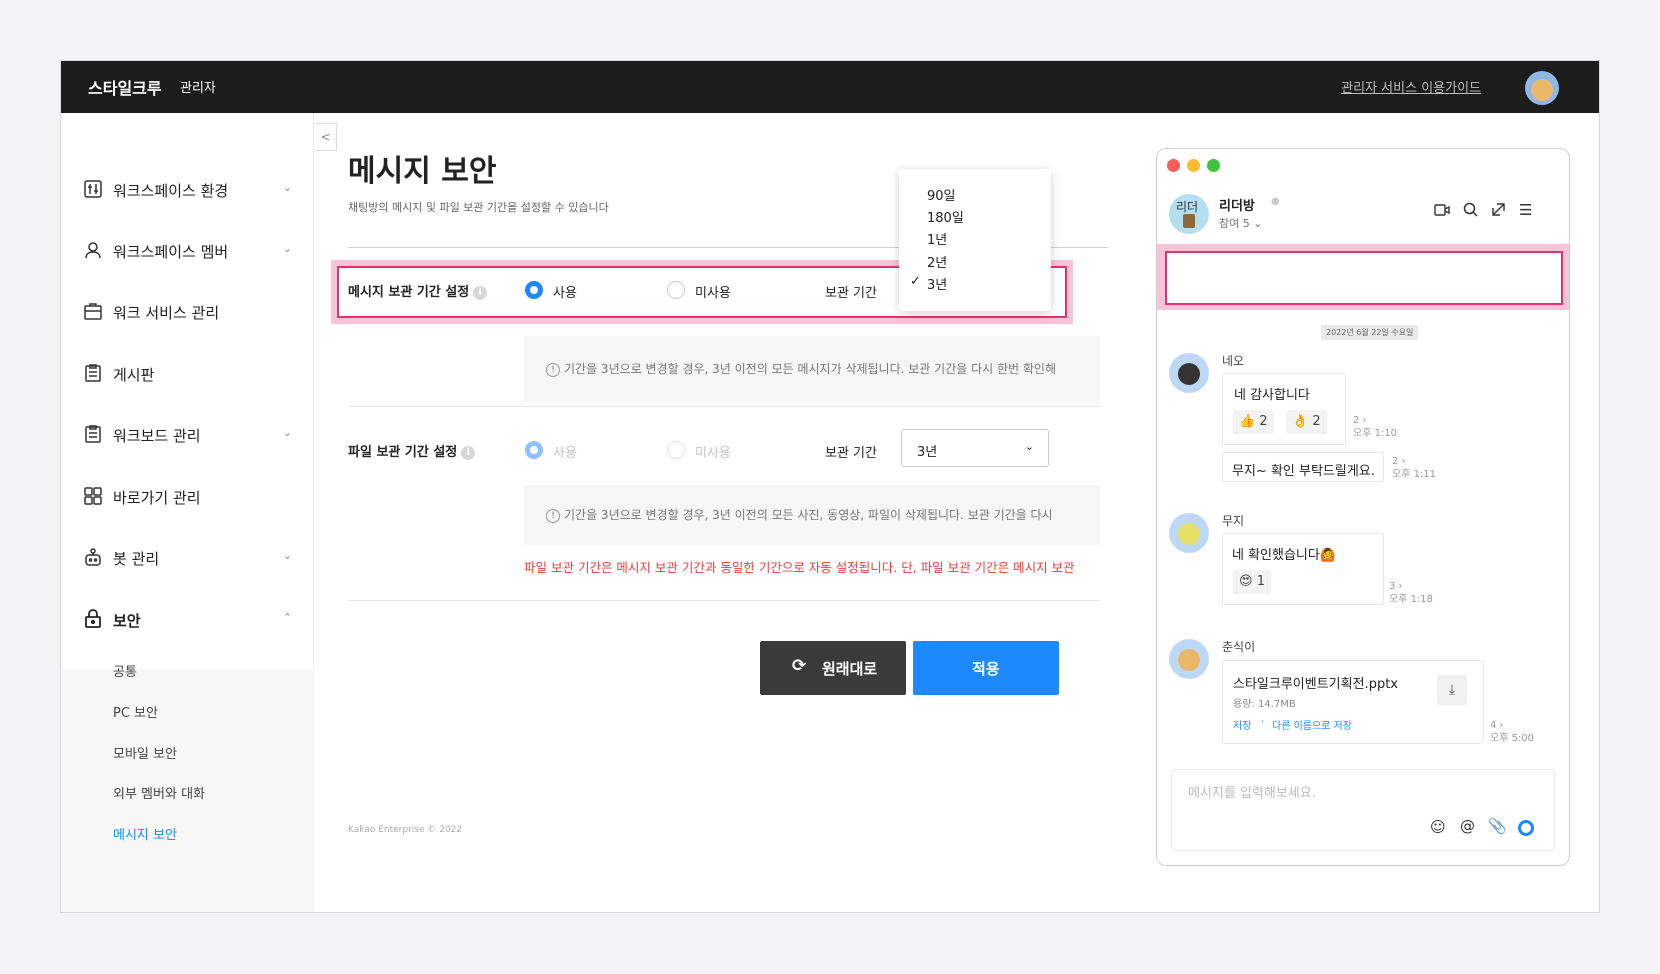 This screenshot has height=974, width=1660. I want to click on minimize-window-icon, so click(1193, 165).